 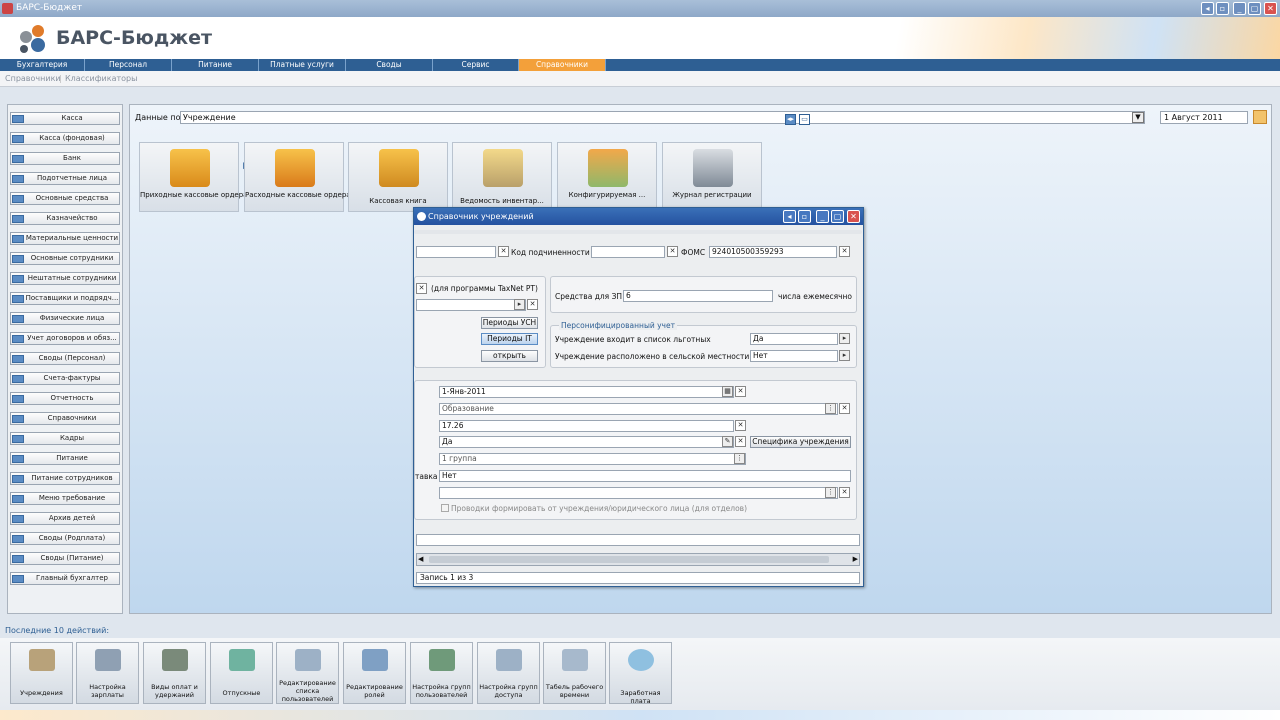 What do you see at coordinates (638, 493) in the screenshot?
I see `field-empty` at bounding box center [638, 493].